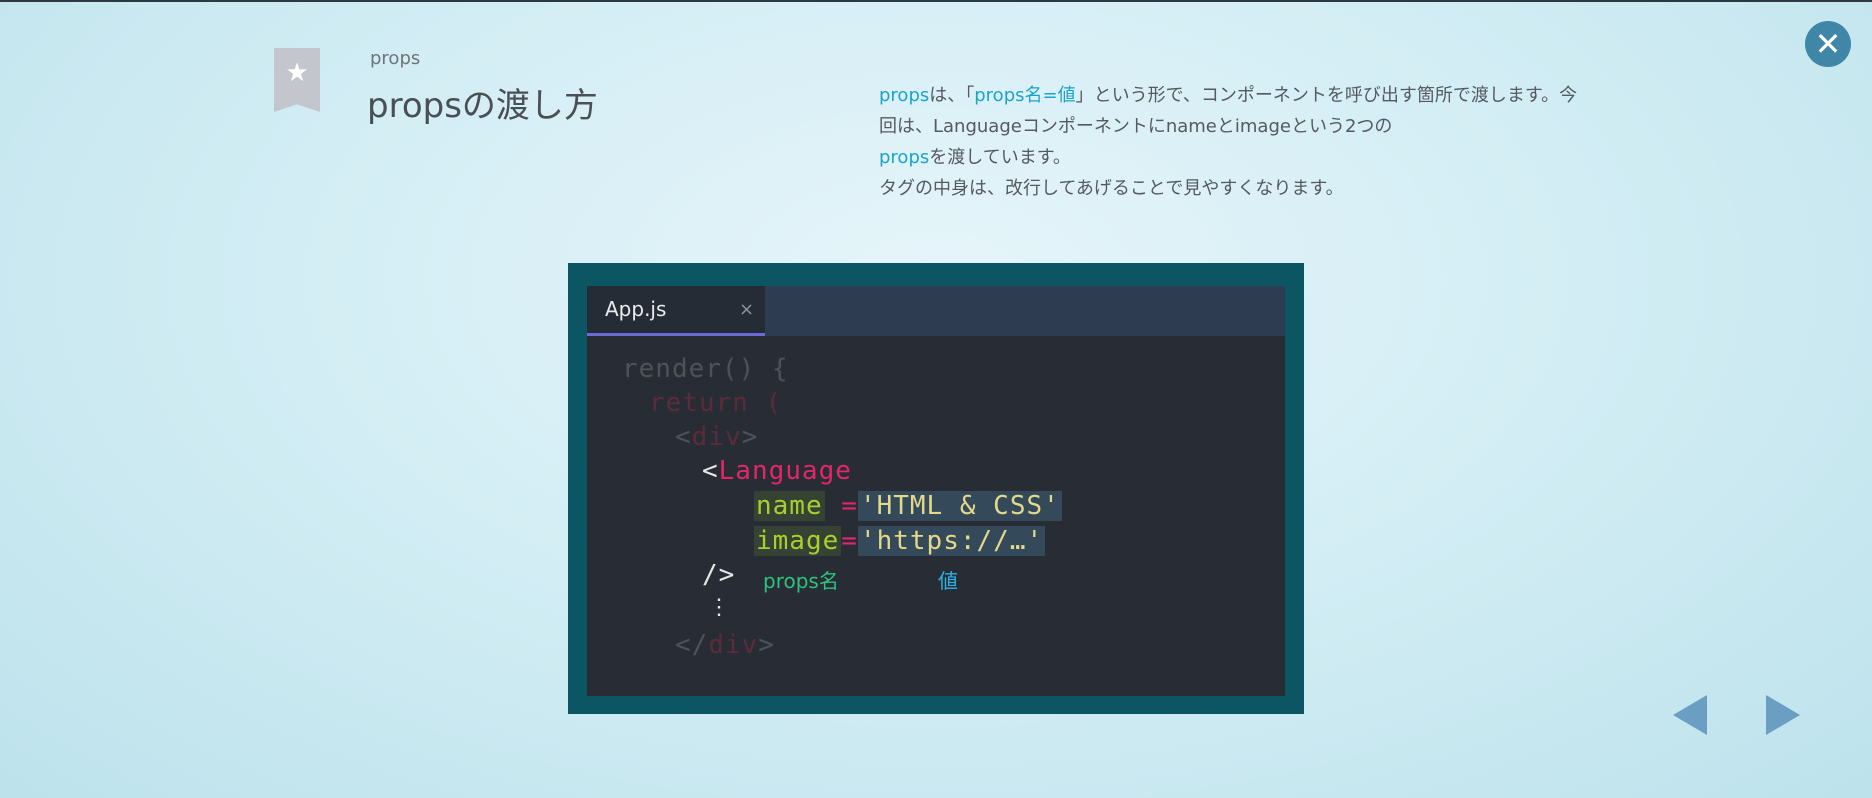 This screenshot has width=1872, height=798. Describe the element at coordinates (1000, 157) in the screenshot. I see `description-text: を渡しています。` at that location.